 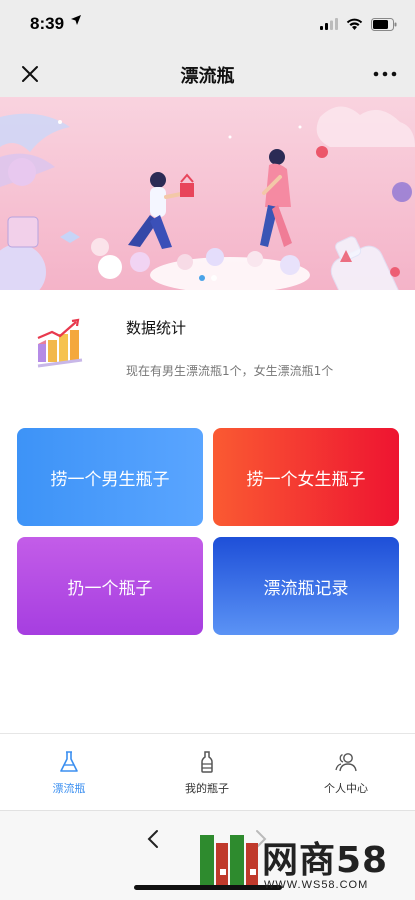 I want to click on fish-boy-bottle-button: 捞一个男生瓶子, so click(x=110, y=477).